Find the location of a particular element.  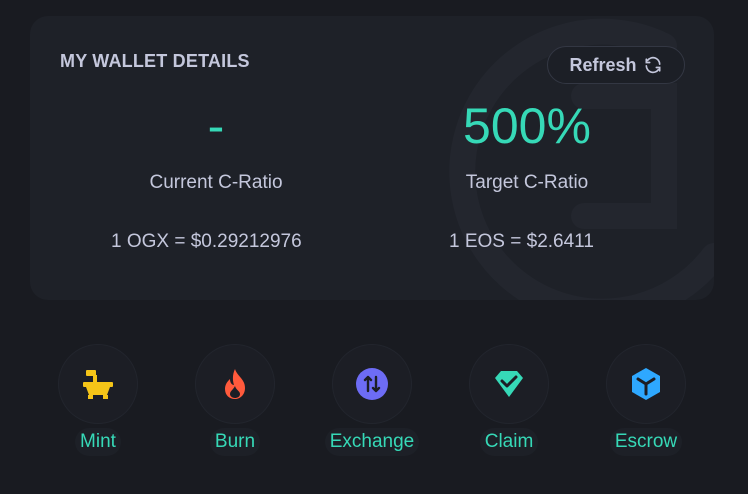

claim-icon is located at coordinates (509, 384).